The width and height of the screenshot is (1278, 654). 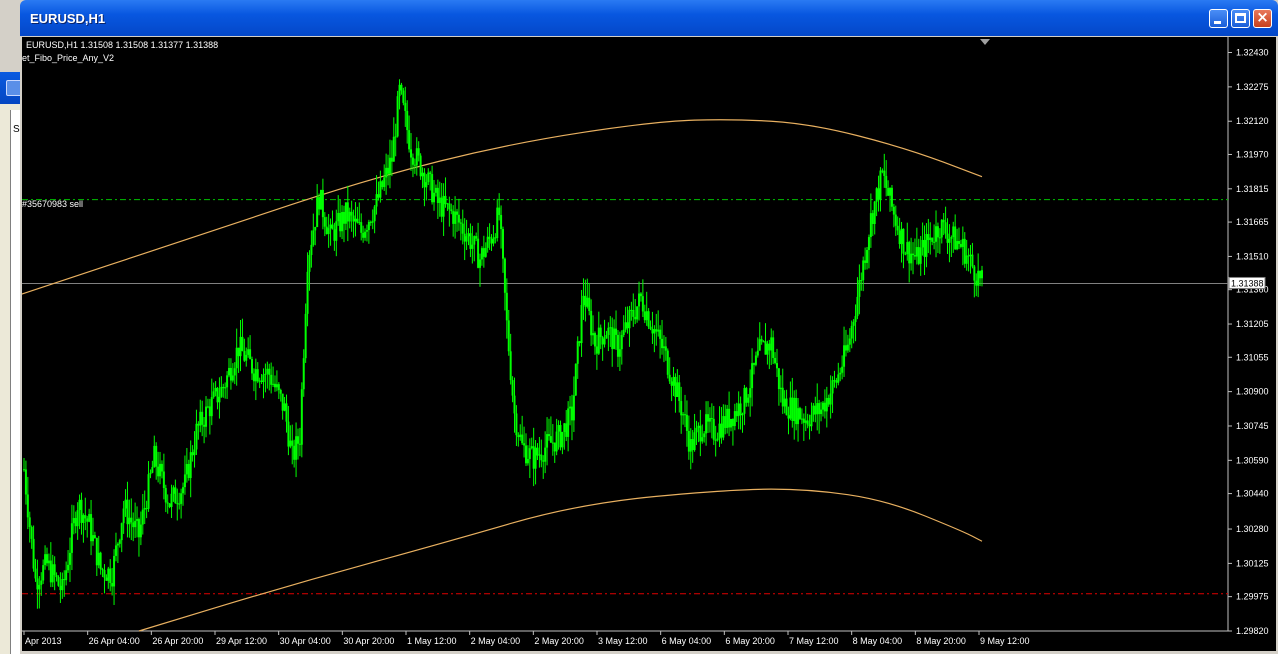 I want to click on price-tick-label: 1.30440, so click(x=1252, y=494).